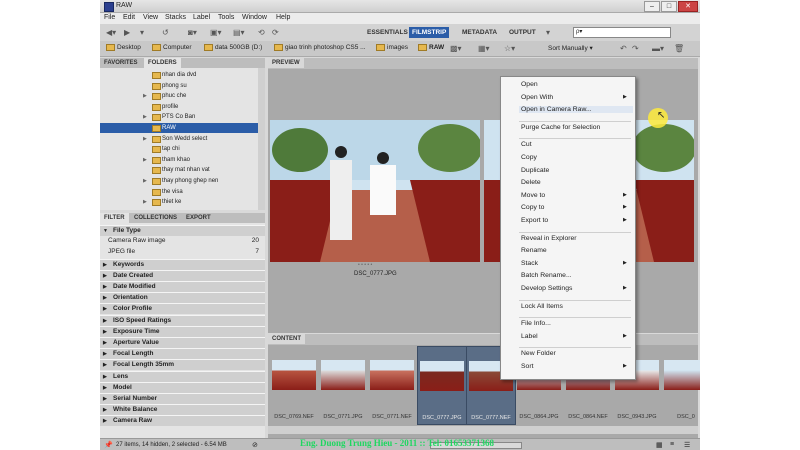 Image resolution: width=800 pixels, height=450 pixels. What do you see at coordinates (182, 160) in the screenshot?
I see `folder-item: ▶ tham khao` at bounding box center [182, 160].